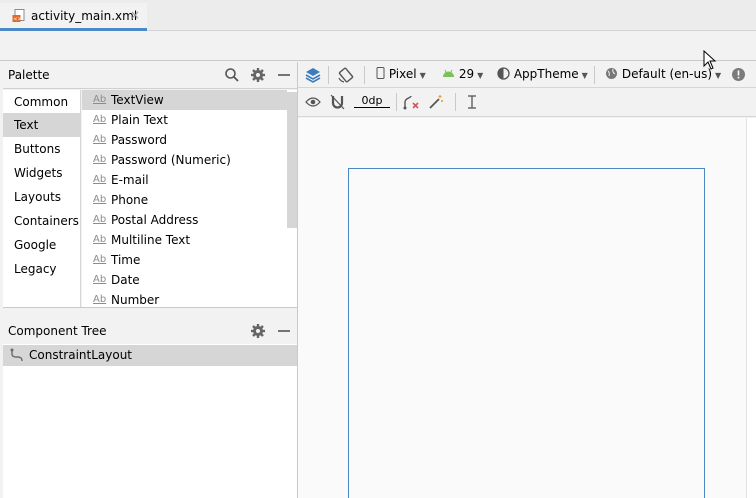  Describe the element at coordinates (411, 102) in the screenshot. I see `clear-constraints-icon` at that location.